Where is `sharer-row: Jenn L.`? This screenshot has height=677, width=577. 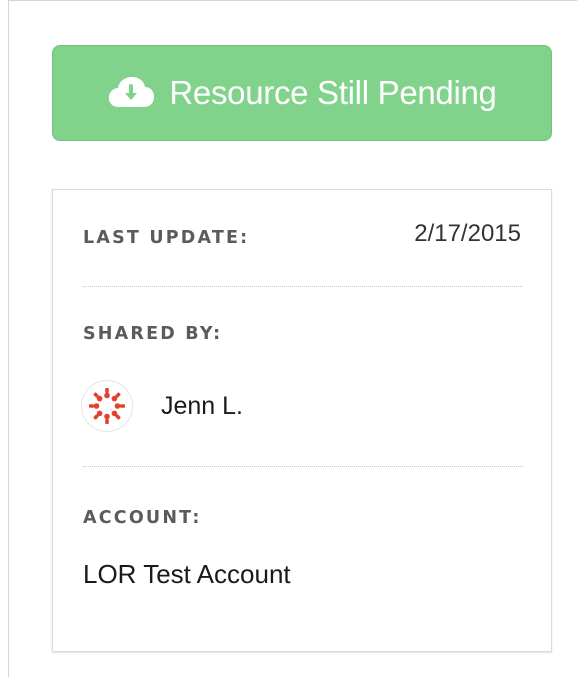
sharer-row: Jenn L. is located at coordinates (162, 406).